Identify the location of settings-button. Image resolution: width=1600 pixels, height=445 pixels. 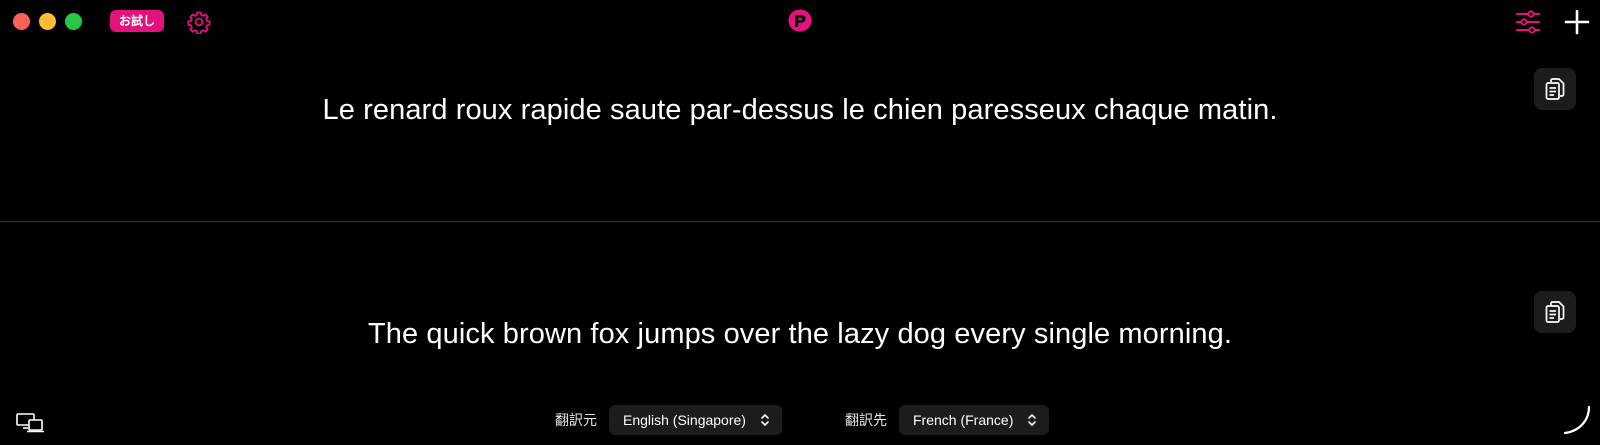
(199, 22).